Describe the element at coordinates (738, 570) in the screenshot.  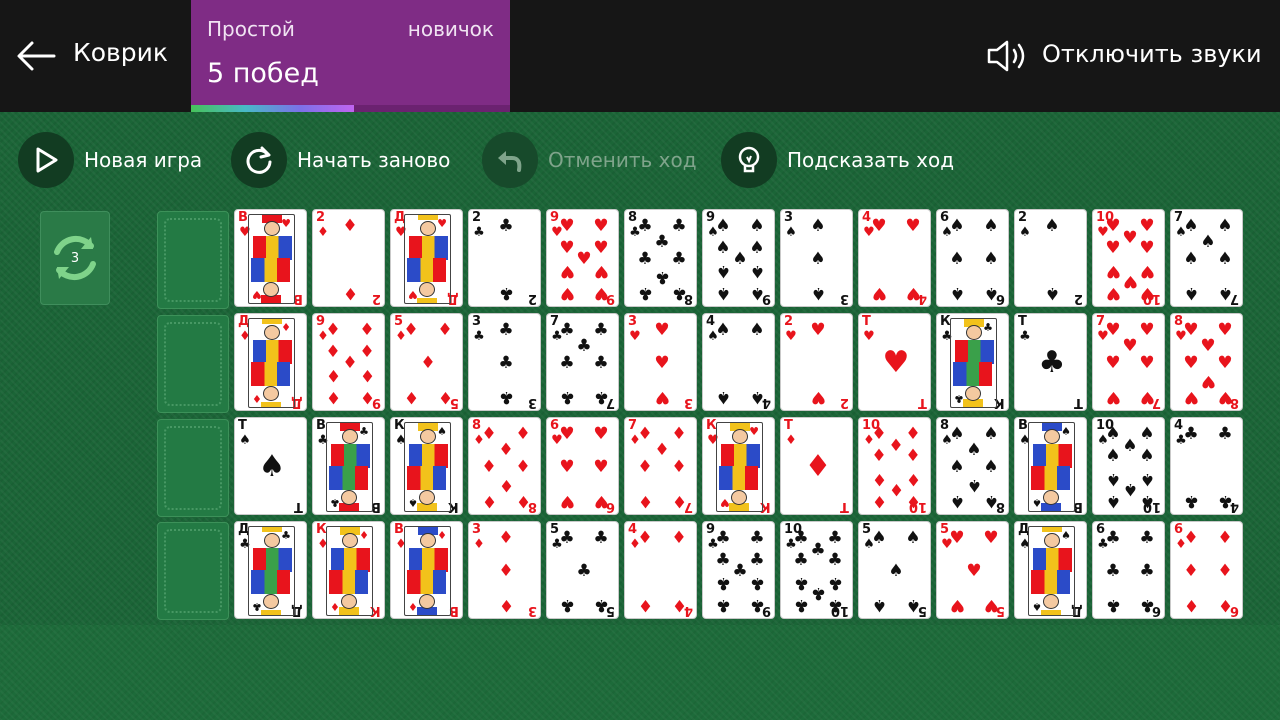
I see `card-9-of-clubs: 9 ♣ 9 ♣ ♣ ♣ ♣ ♣ ♣ ♣ ♣ ♣` at that location.